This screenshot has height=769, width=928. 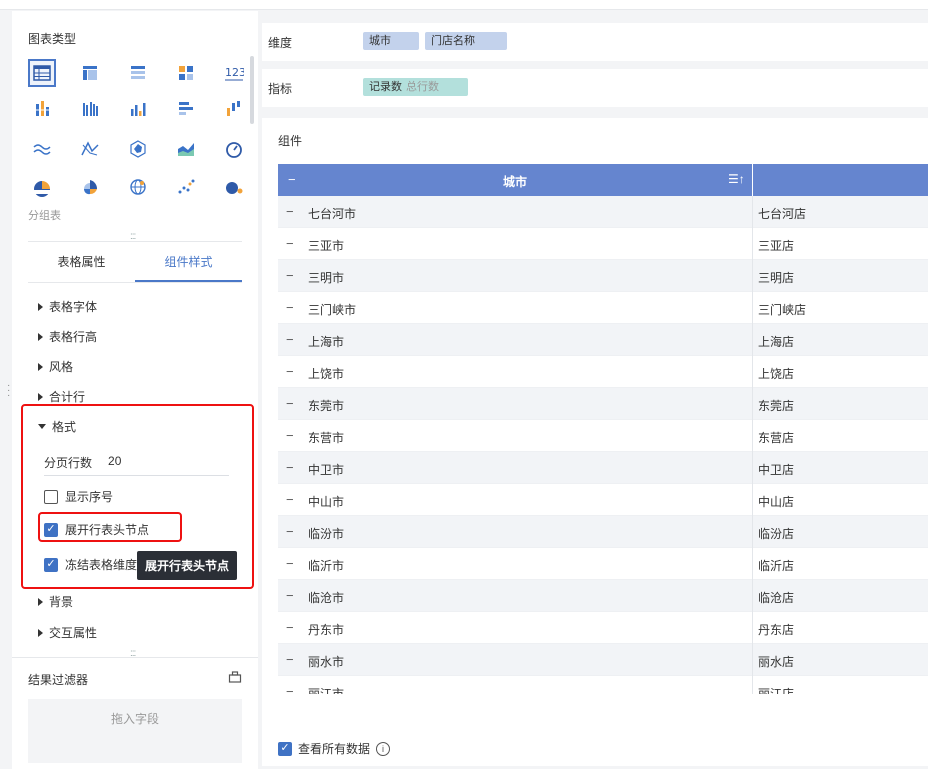 I want to click on table-row: − 三明市 三明店, so click(x=603, y=276).